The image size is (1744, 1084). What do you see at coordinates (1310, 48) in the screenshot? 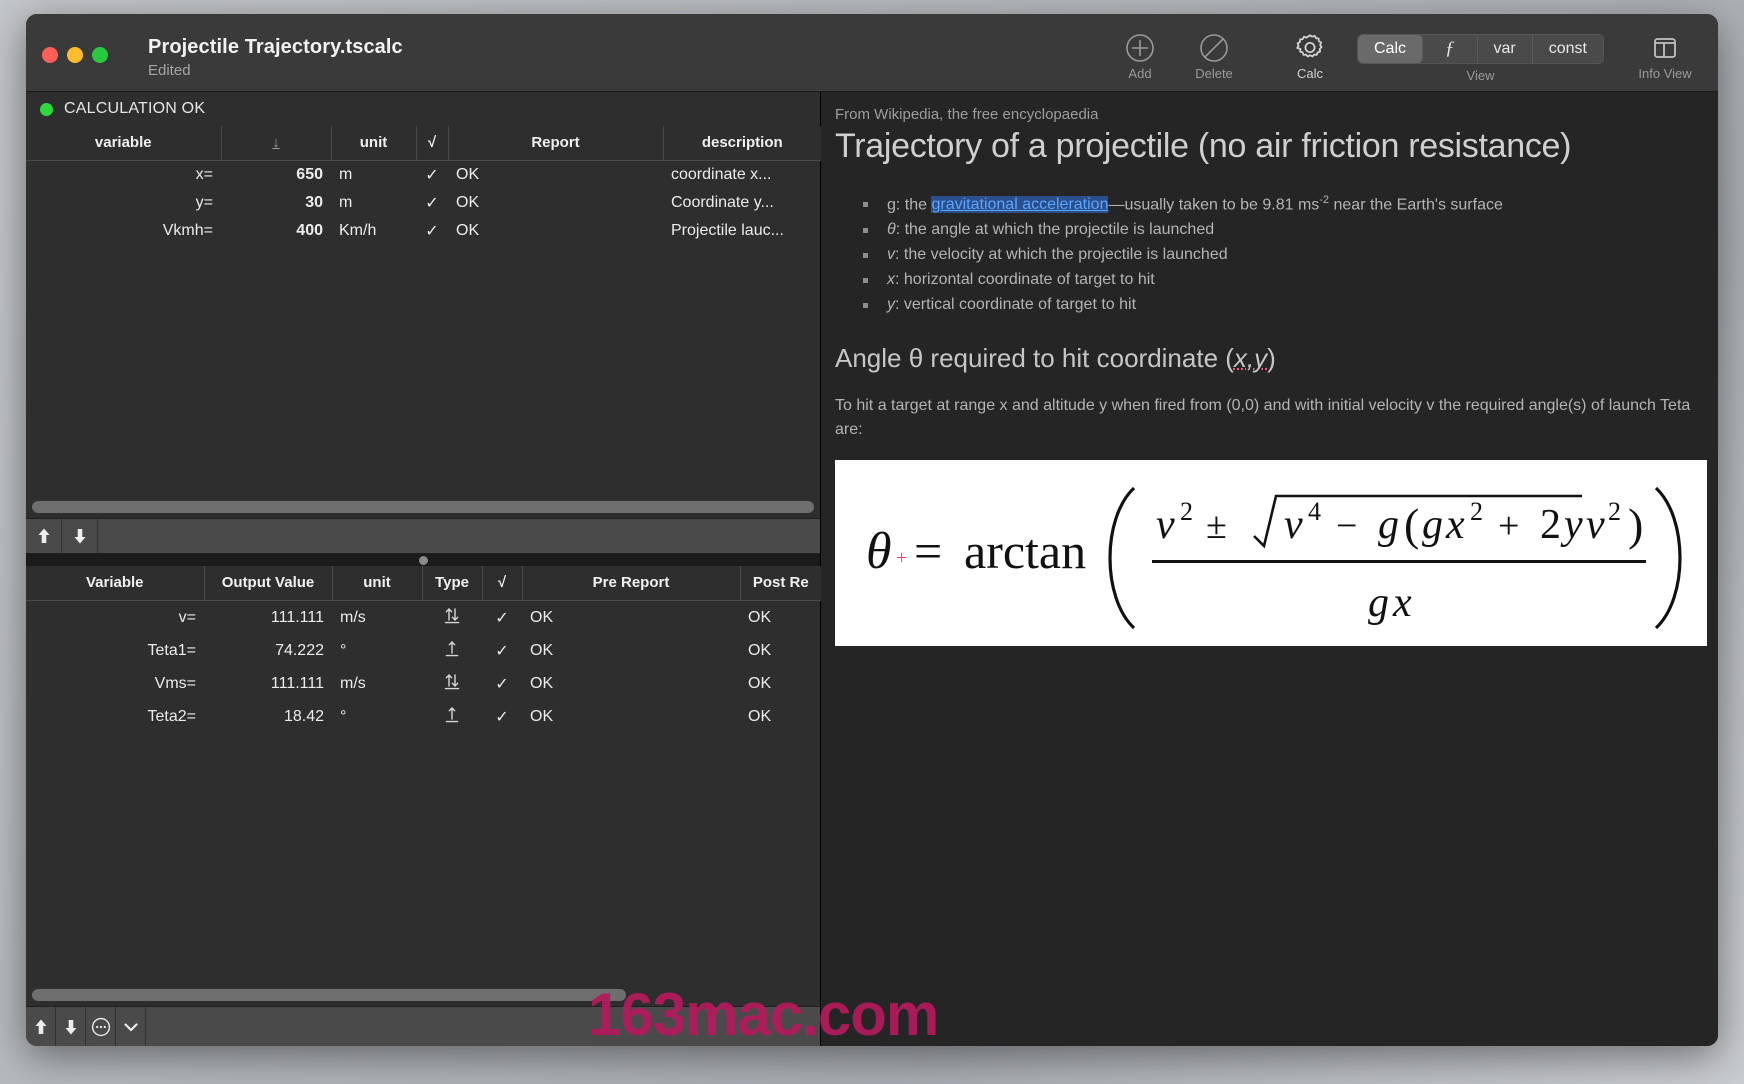
I see `gear-icon` at bounding box center [1310, 48].